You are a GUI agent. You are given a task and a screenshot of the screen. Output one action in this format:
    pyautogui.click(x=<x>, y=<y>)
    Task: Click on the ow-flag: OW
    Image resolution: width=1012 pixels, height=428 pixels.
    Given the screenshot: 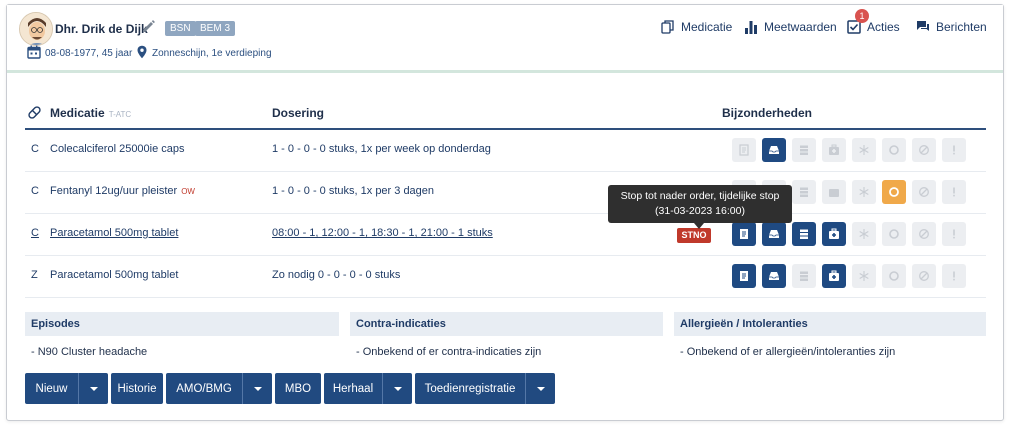 What is the action you would take?
    pyautogui.click(x=188, y=191)
    